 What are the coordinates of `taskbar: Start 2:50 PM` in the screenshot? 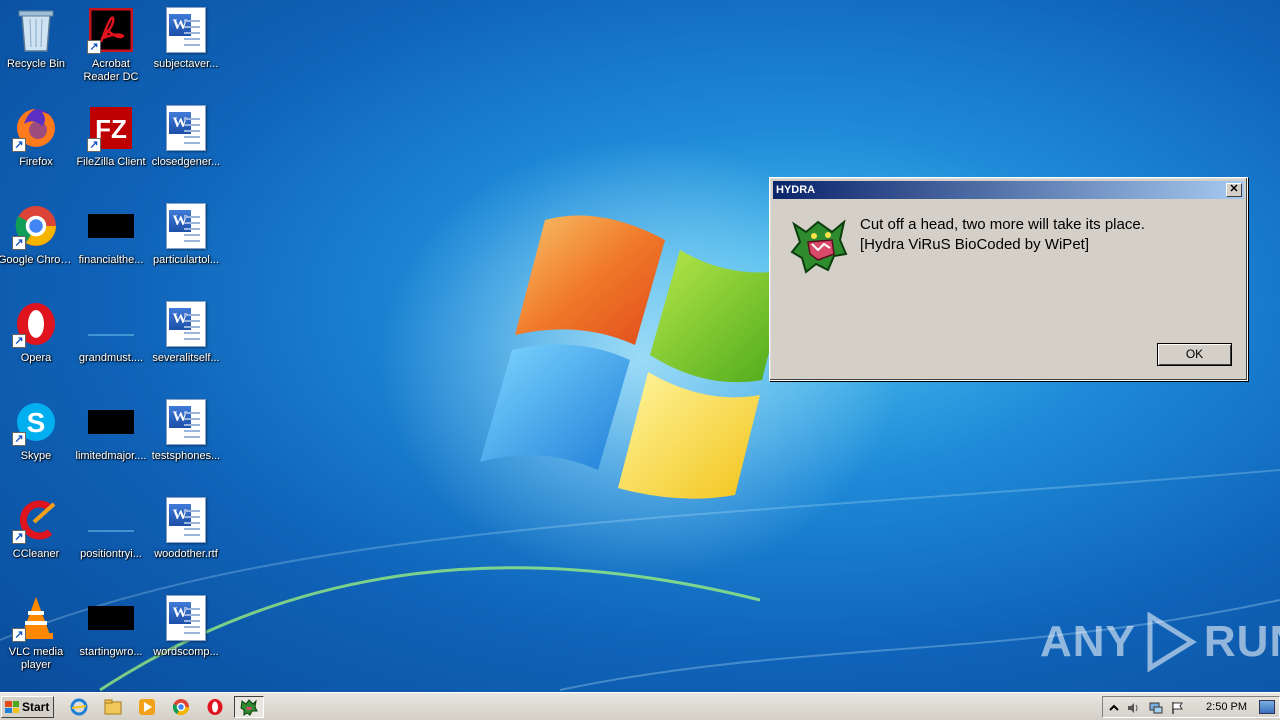 It's located at (640, 706).